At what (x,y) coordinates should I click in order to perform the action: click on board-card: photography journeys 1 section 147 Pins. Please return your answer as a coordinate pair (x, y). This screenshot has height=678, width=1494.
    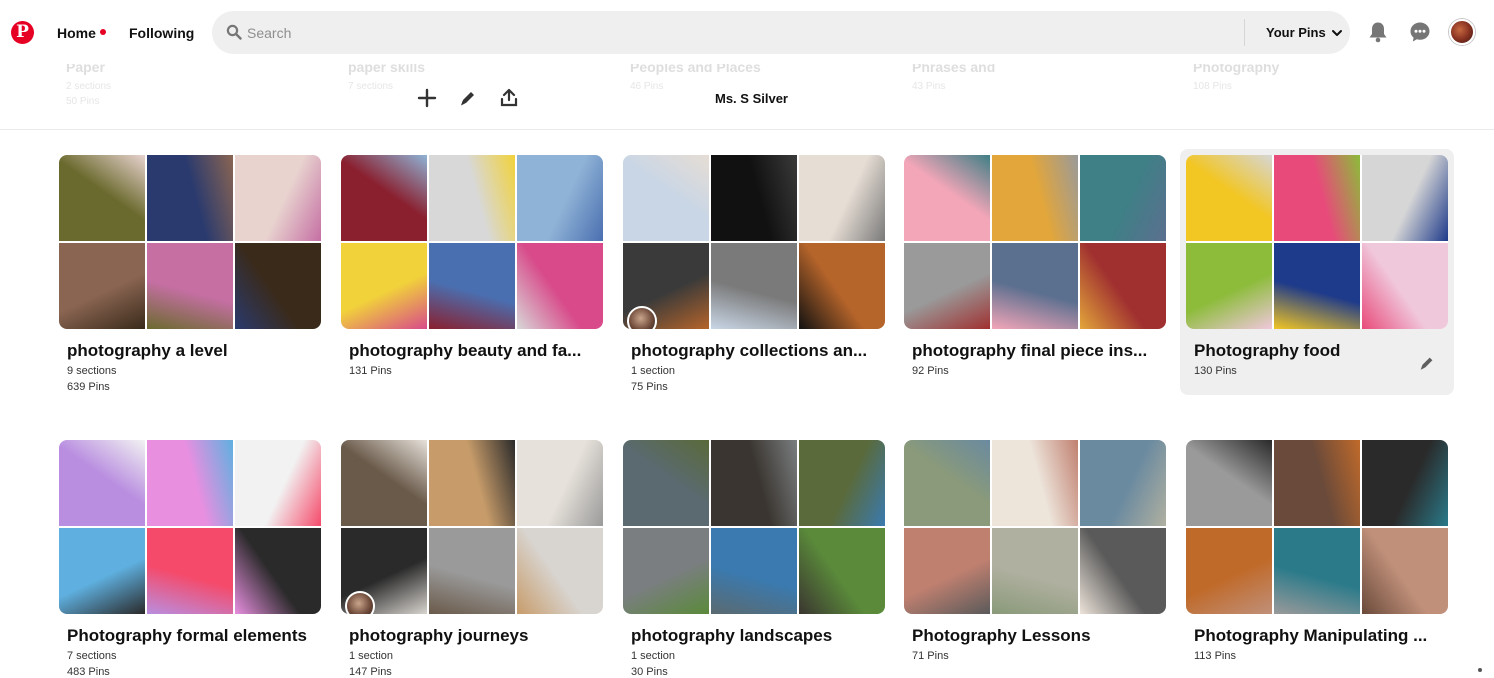
    Looking at the image, I should click on (478, 559).